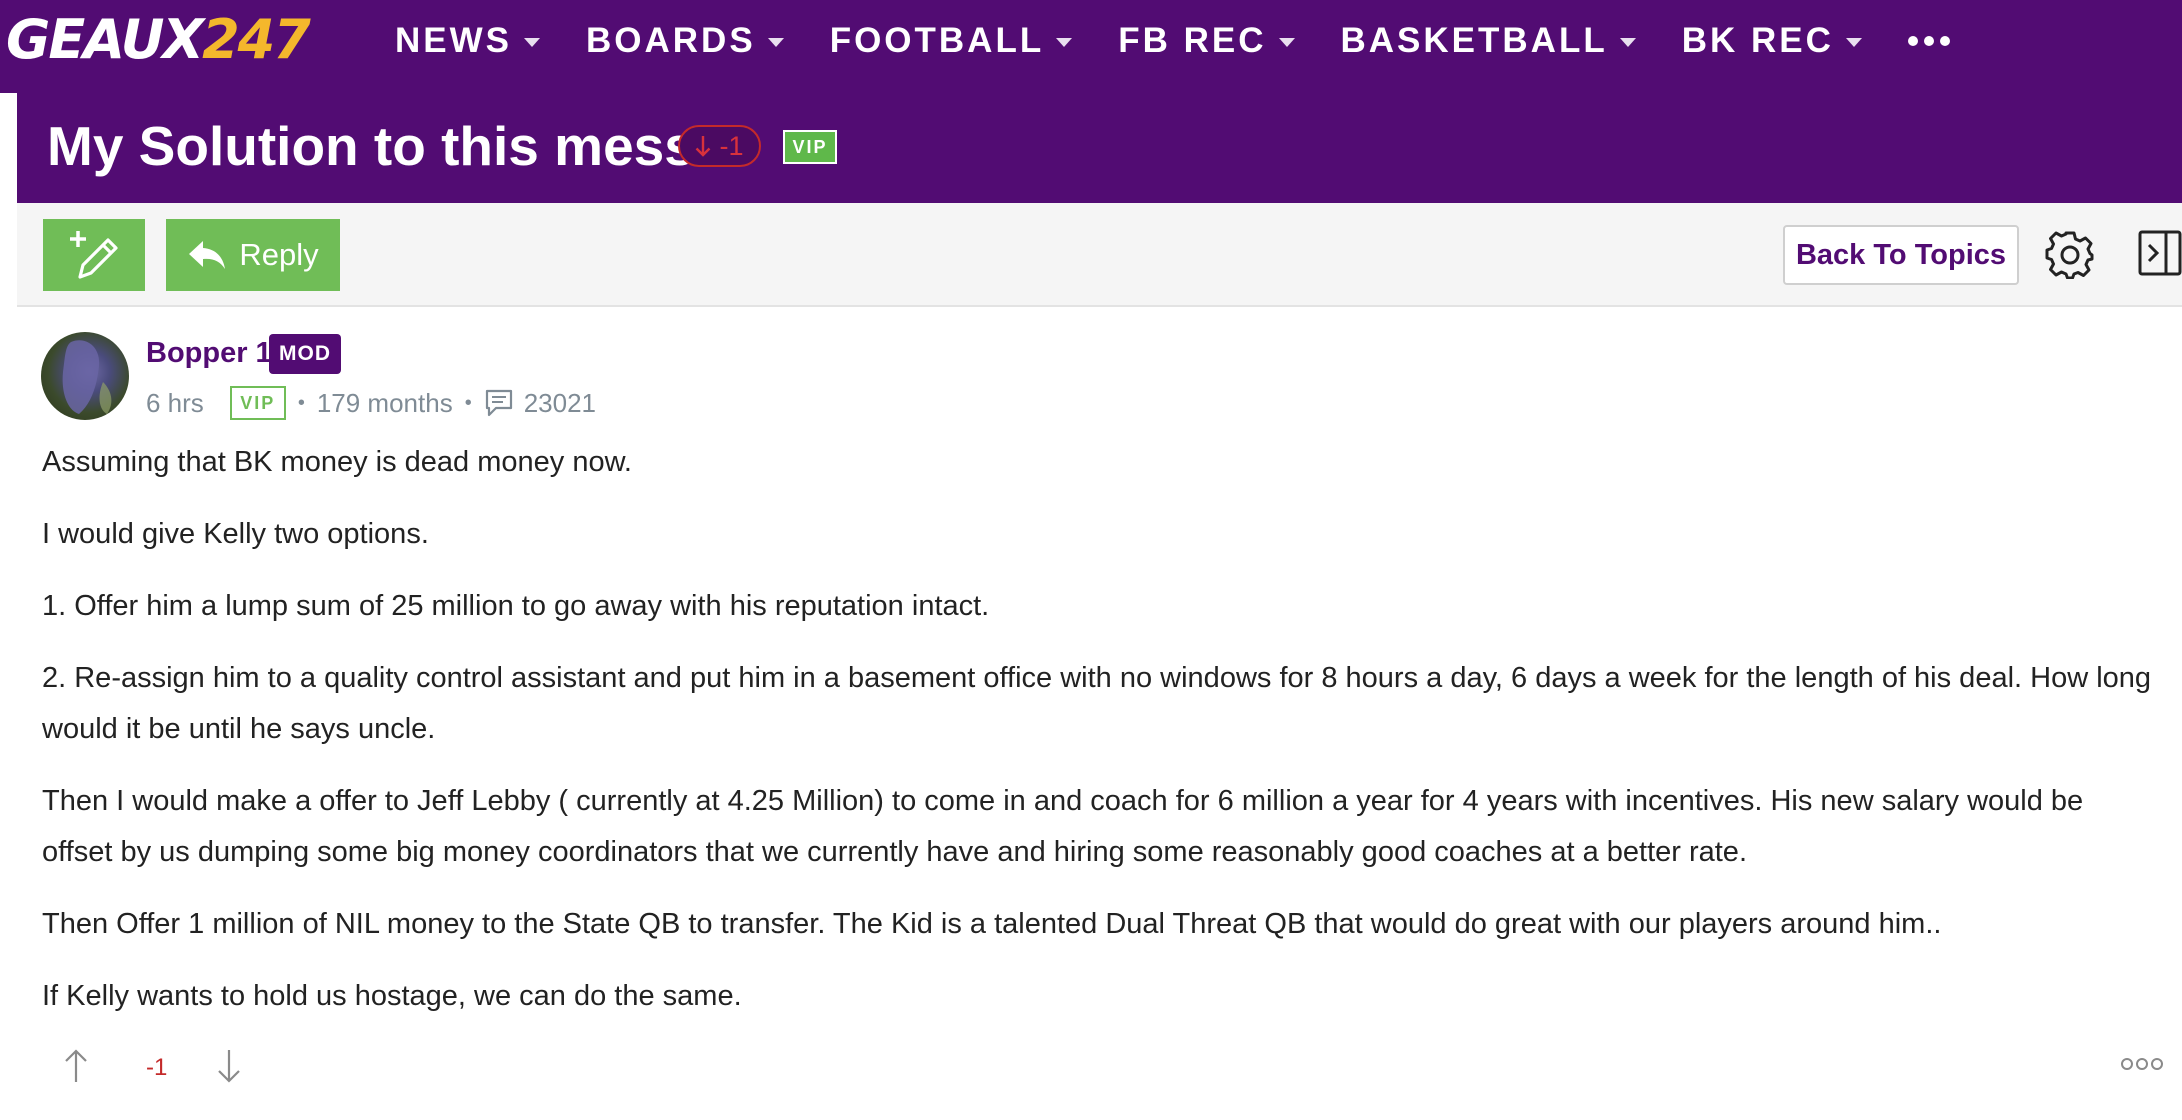 Image resolution: width=2182 pixels, height=1120 pixels. I want to click on reply-arrow-icon, so click(207, 255).